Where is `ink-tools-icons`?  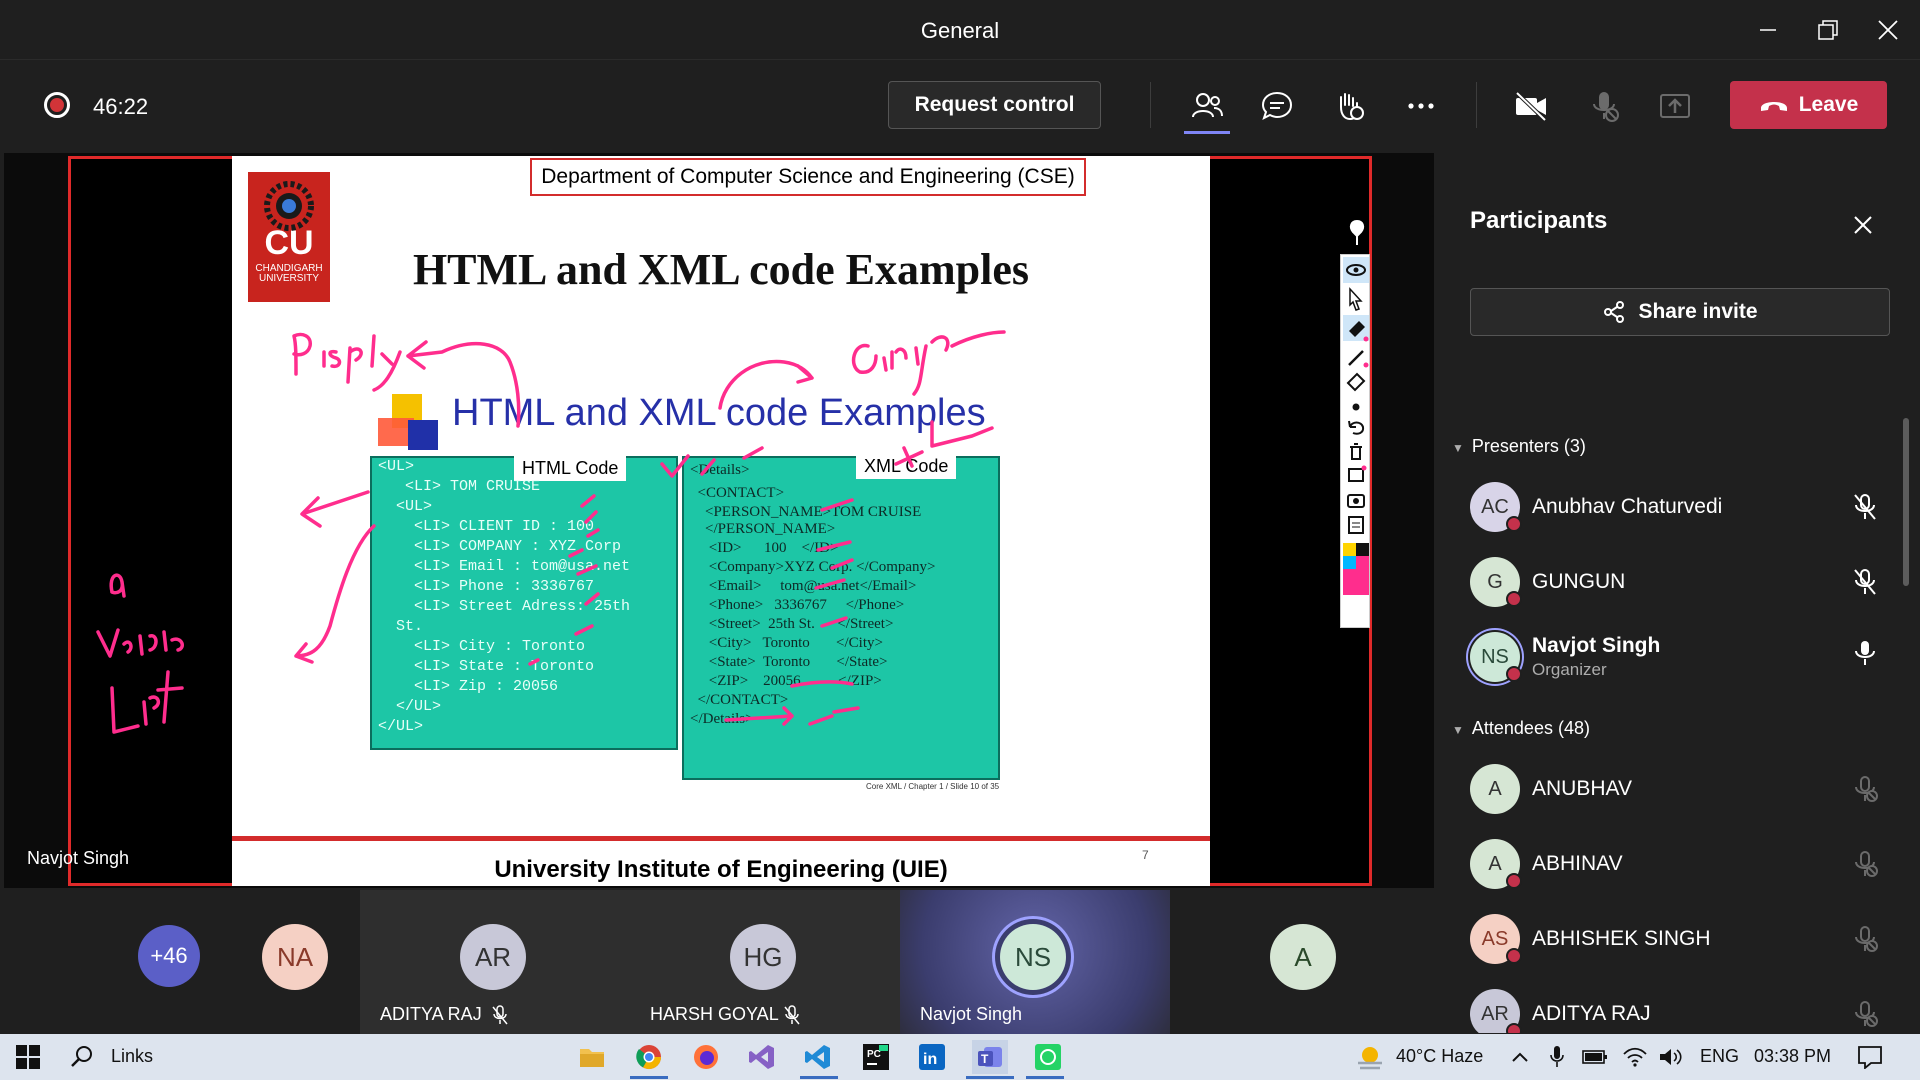
ink-tools-icons is located at coordinates (1356, 442).